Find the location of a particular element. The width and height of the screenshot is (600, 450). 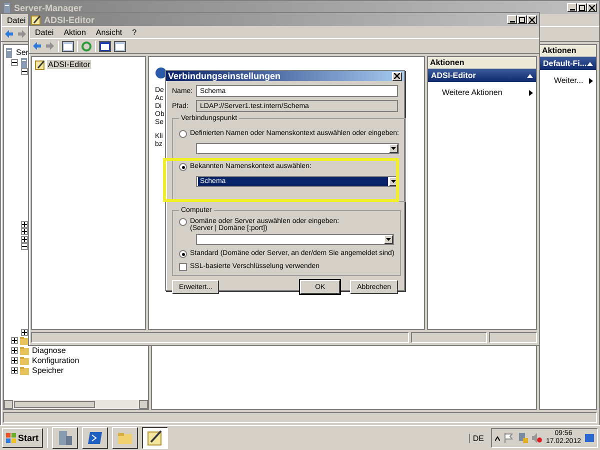

action-item: Weitere Aktionen is located at coordinates (482, 92).